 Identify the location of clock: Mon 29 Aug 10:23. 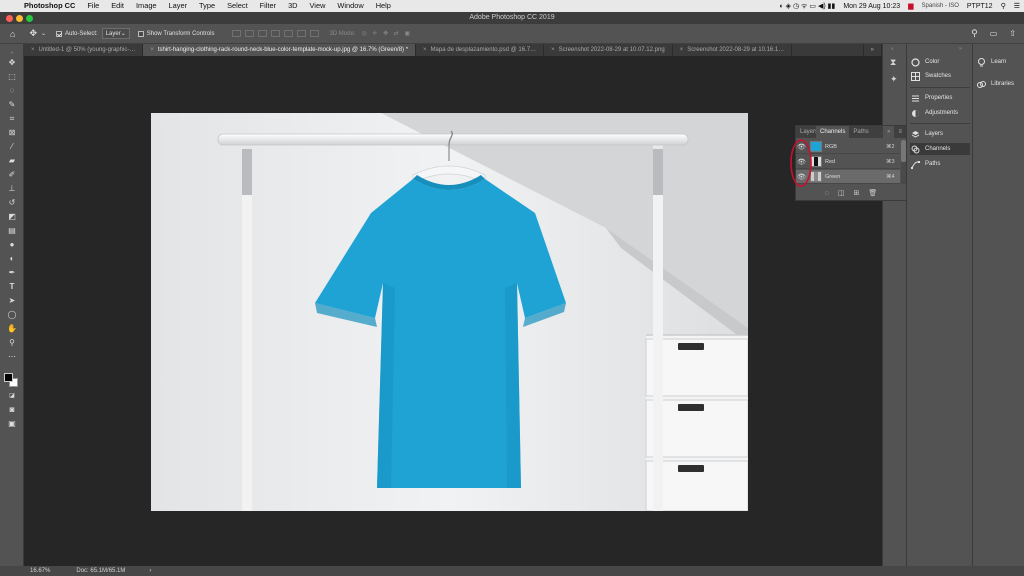
(871, 6).